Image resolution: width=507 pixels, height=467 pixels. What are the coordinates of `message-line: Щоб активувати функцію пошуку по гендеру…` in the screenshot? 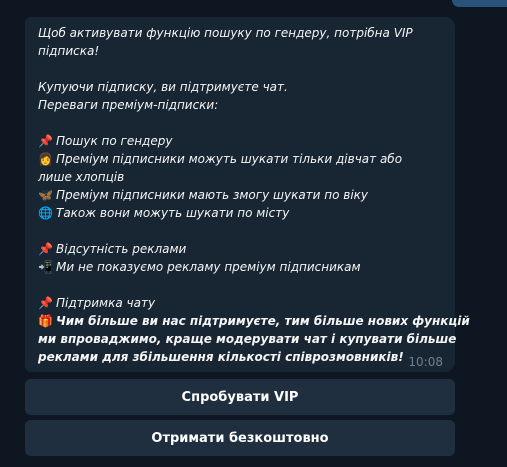 It's located at (225, 33).